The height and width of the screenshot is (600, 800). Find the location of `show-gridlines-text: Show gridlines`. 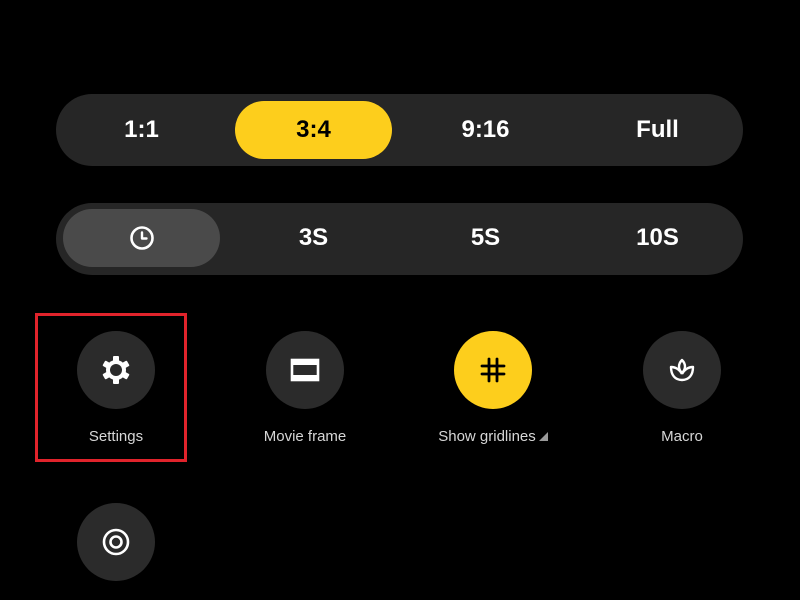

show-gridlines-text: Show gridlines is located at coordinates (487, 436).